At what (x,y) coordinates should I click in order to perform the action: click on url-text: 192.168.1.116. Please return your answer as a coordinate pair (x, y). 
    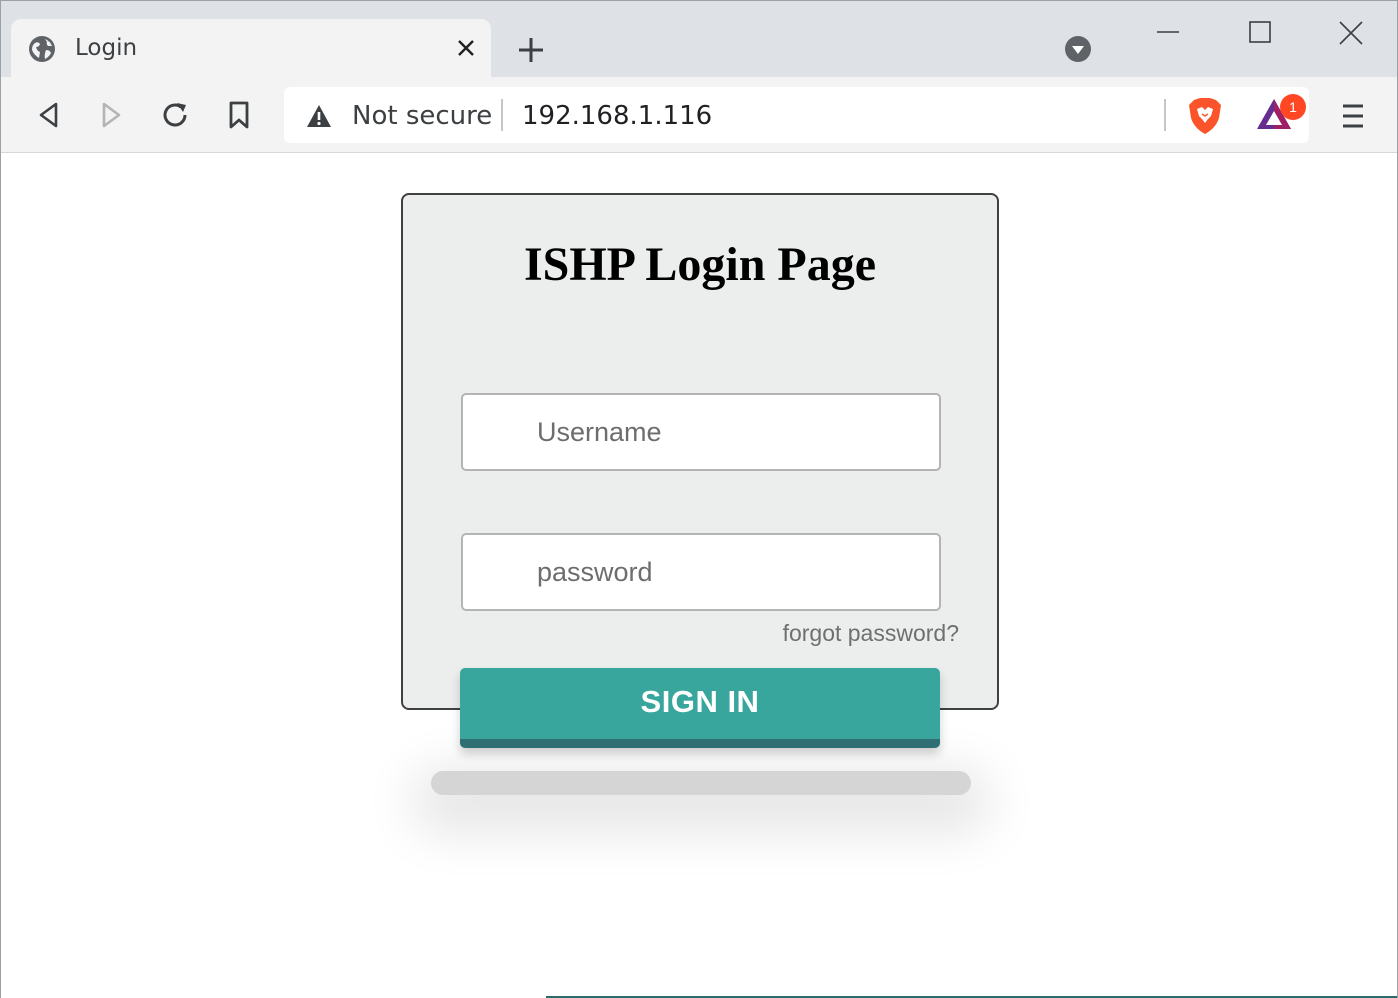
    Looking at the image, I should click on (617, 116).